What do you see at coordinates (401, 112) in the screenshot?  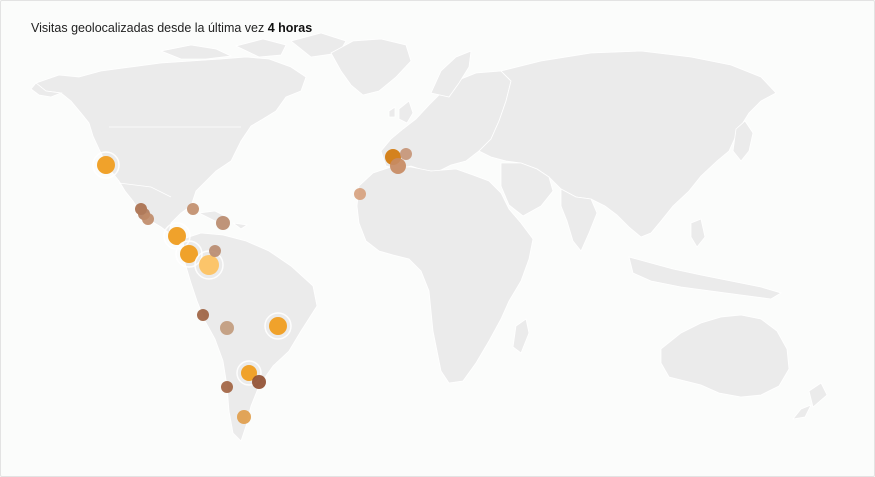 I see `british-isles` at bounding box center [401, 112].